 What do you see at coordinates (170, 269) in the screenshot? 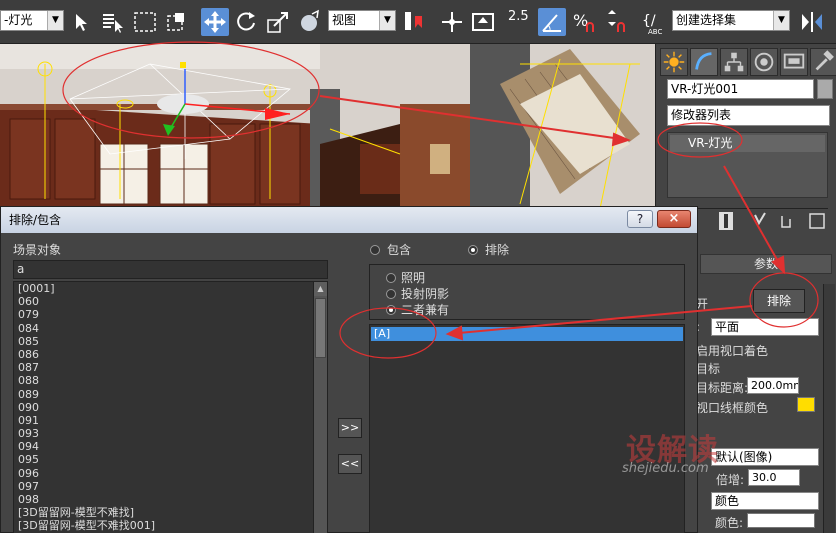
I see `object-search-input: a` at bounding box center [170, 269].